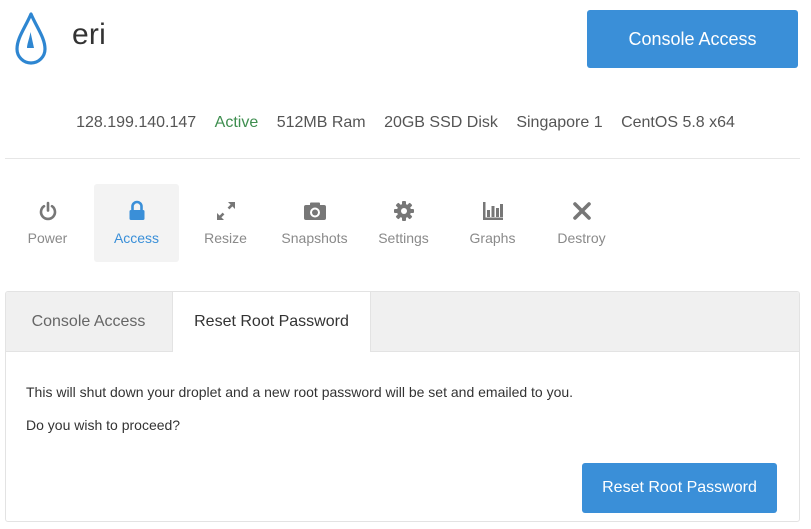  Describe the element at coordinates (136, 238) in the screenshot. I see `nav-label: Access` at that location.